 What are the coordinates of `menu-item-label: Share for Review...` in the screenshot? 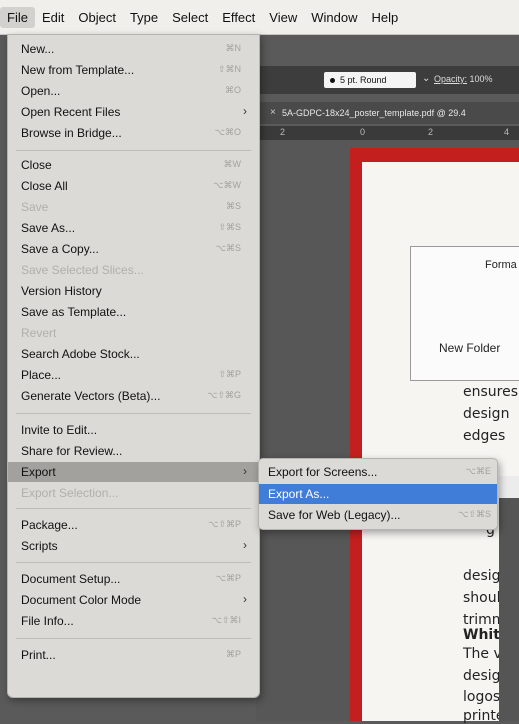 It's located at (72, 451).